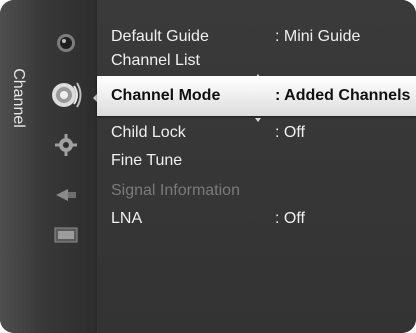  Describe the element at coordinates (160, 36) in the screenshot. I see `menu-item-label: Default Guide` at that location.